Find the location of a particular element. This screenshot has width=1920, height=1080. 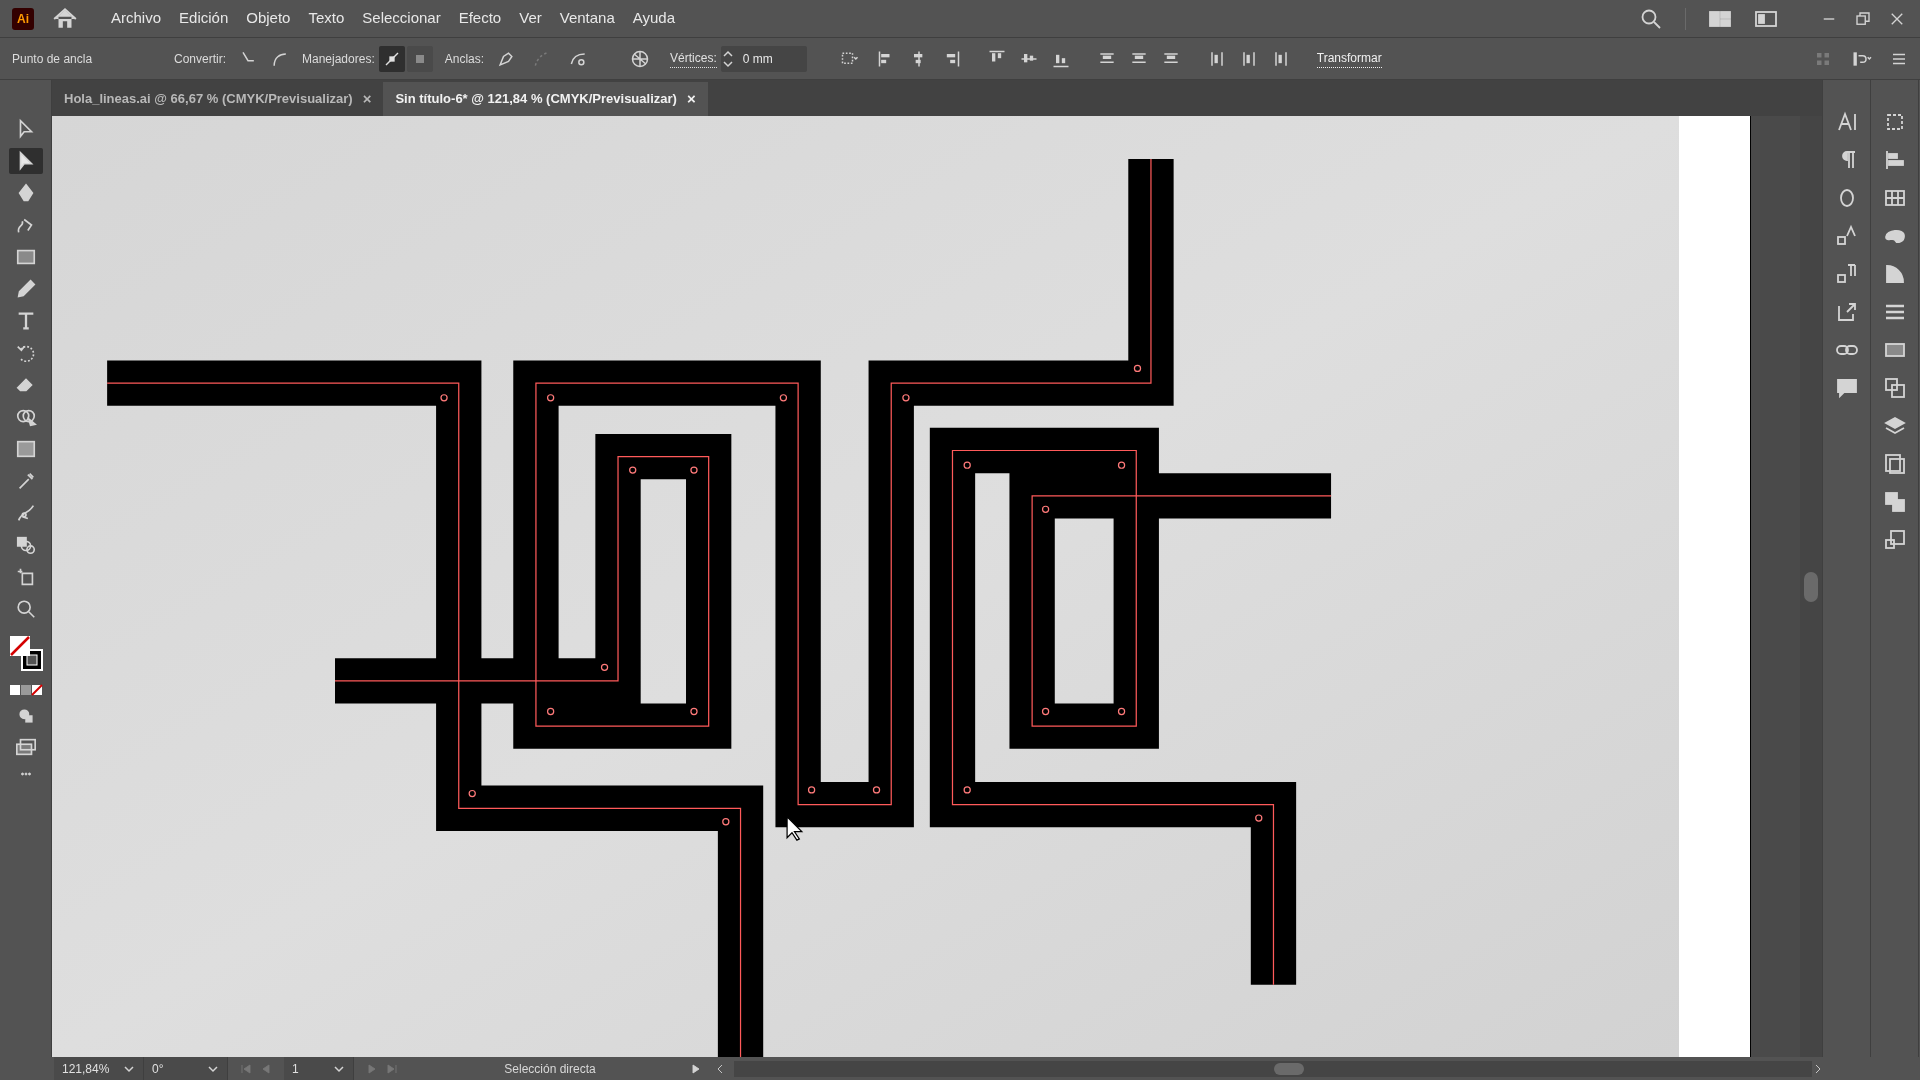

paragraph-styles-icon is located at coordinates (1846, 274).